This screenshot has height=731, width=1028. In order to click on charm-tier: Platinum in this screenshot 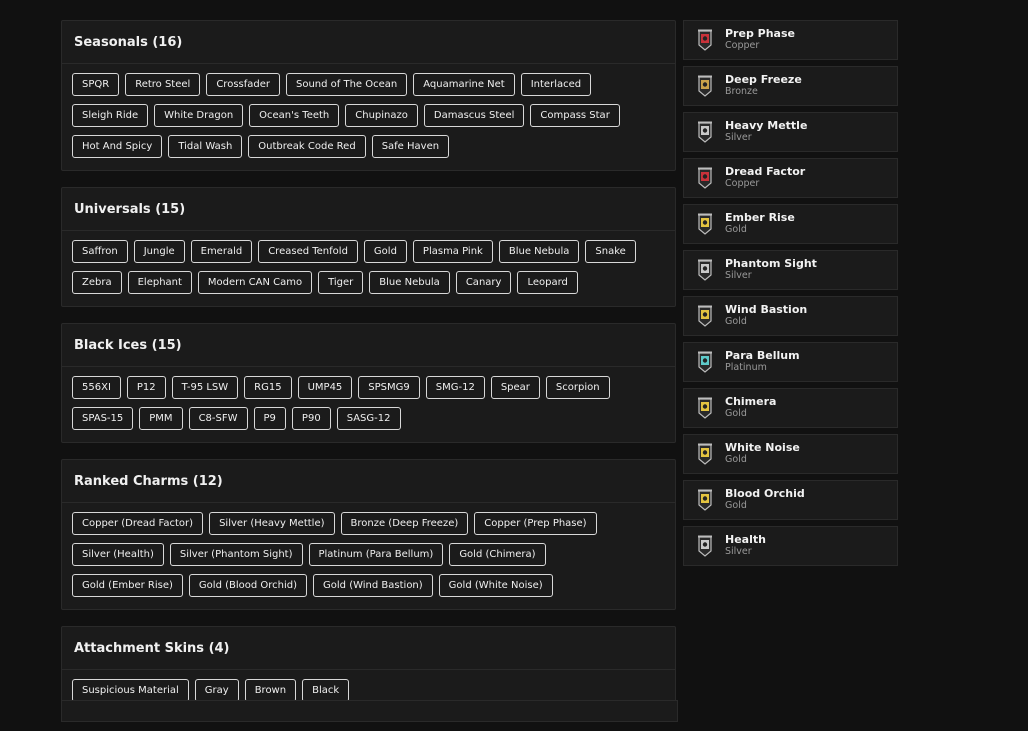, I will do `click(746, 367)`.